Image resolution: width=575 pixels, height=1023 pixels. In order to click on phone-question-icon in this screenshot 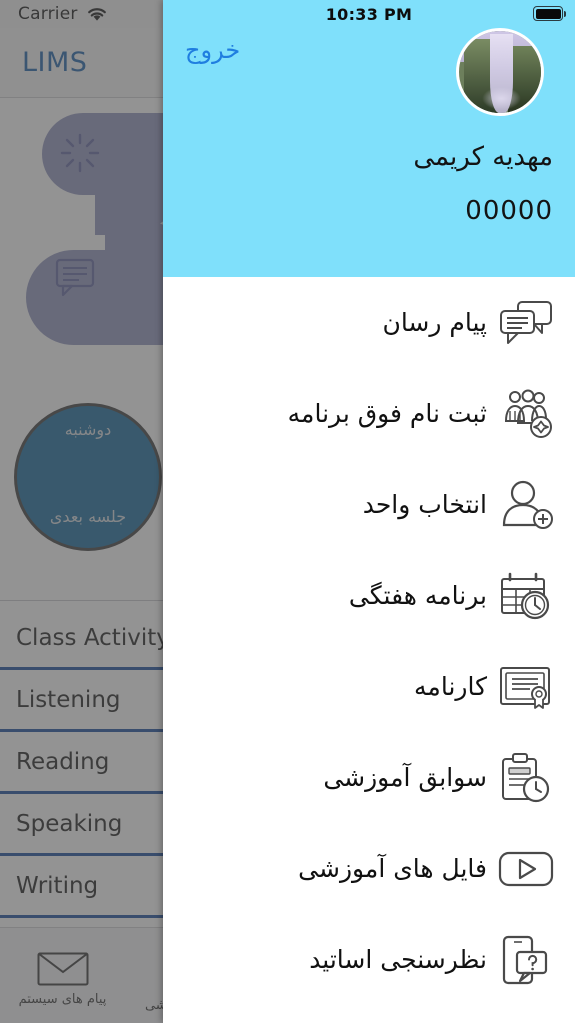, I will do `click(526, 960)`.